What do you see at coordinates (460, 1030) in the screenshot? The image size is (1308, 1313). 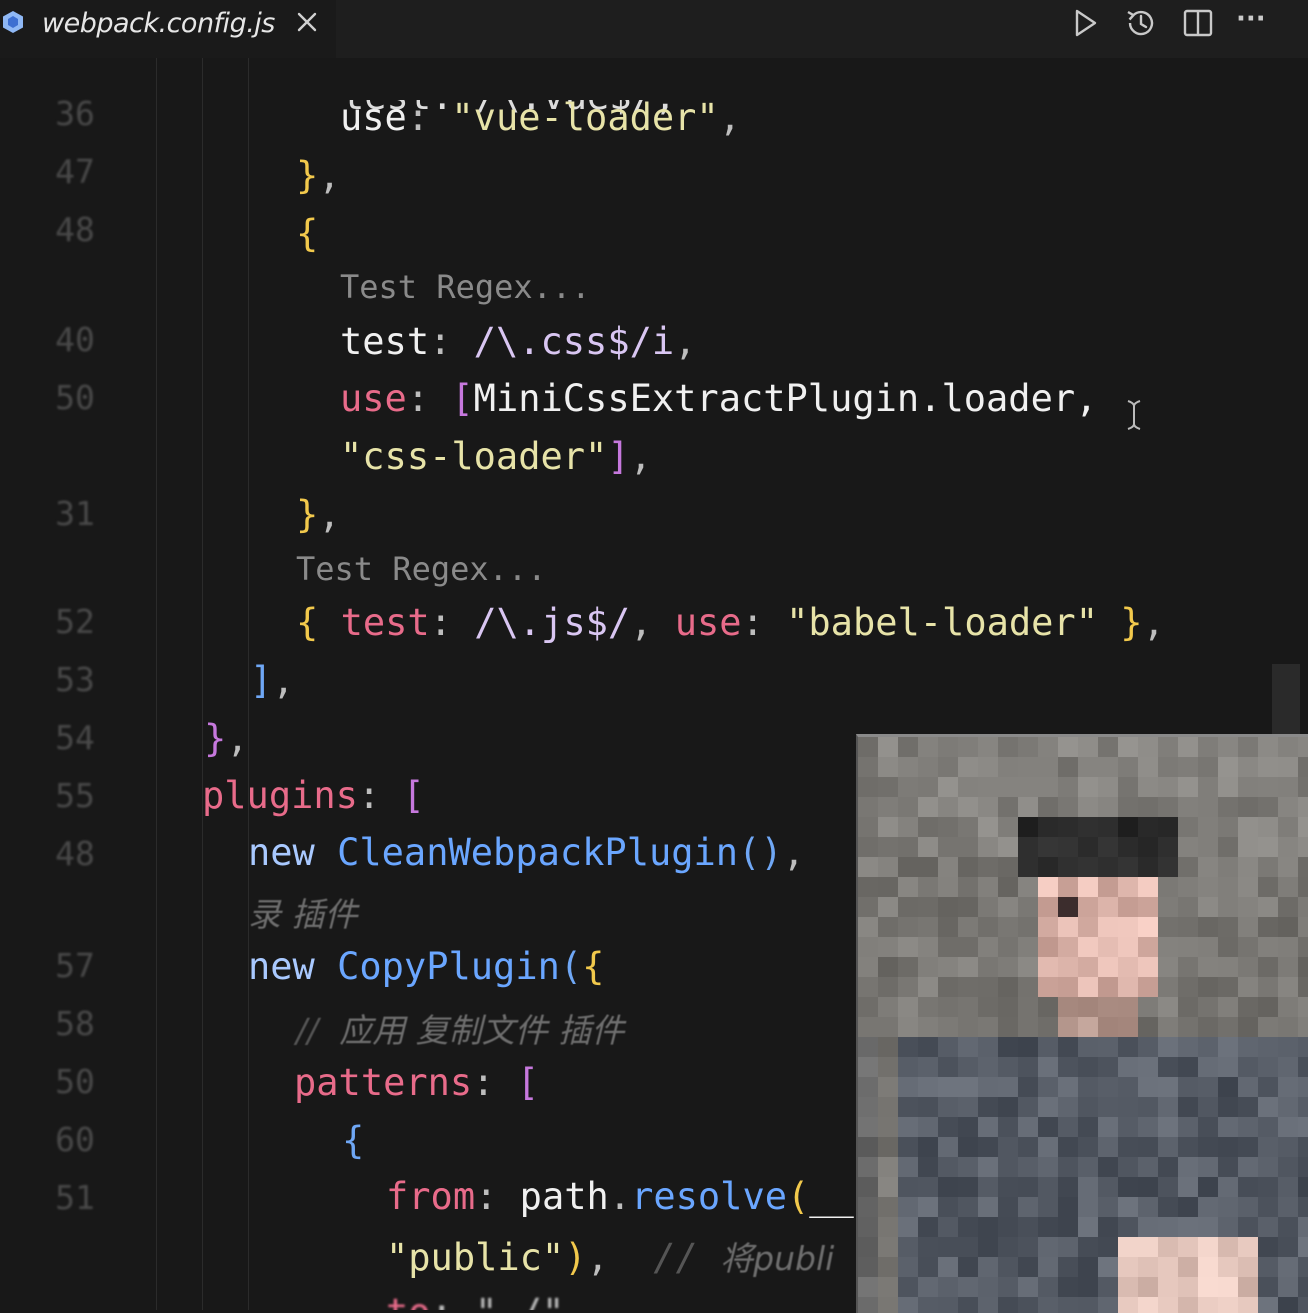 I see `code-comment: // 应用 复制文件 插件` at bounding box center [460, 1030].